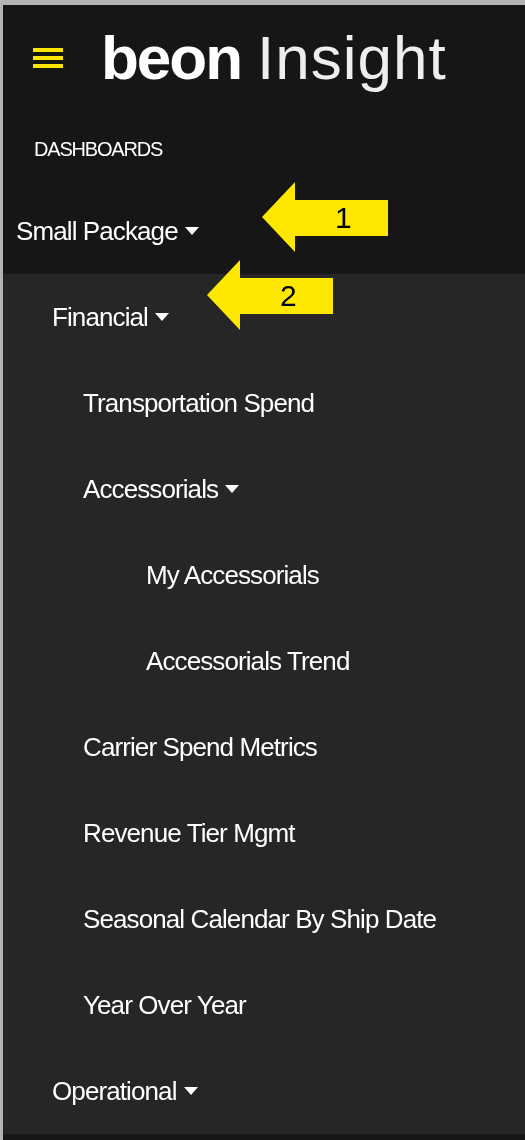 Image resolution: width=525 pixels, height=1140 pixels. I want to click on callout-arrow: 2, so click(270, 295).